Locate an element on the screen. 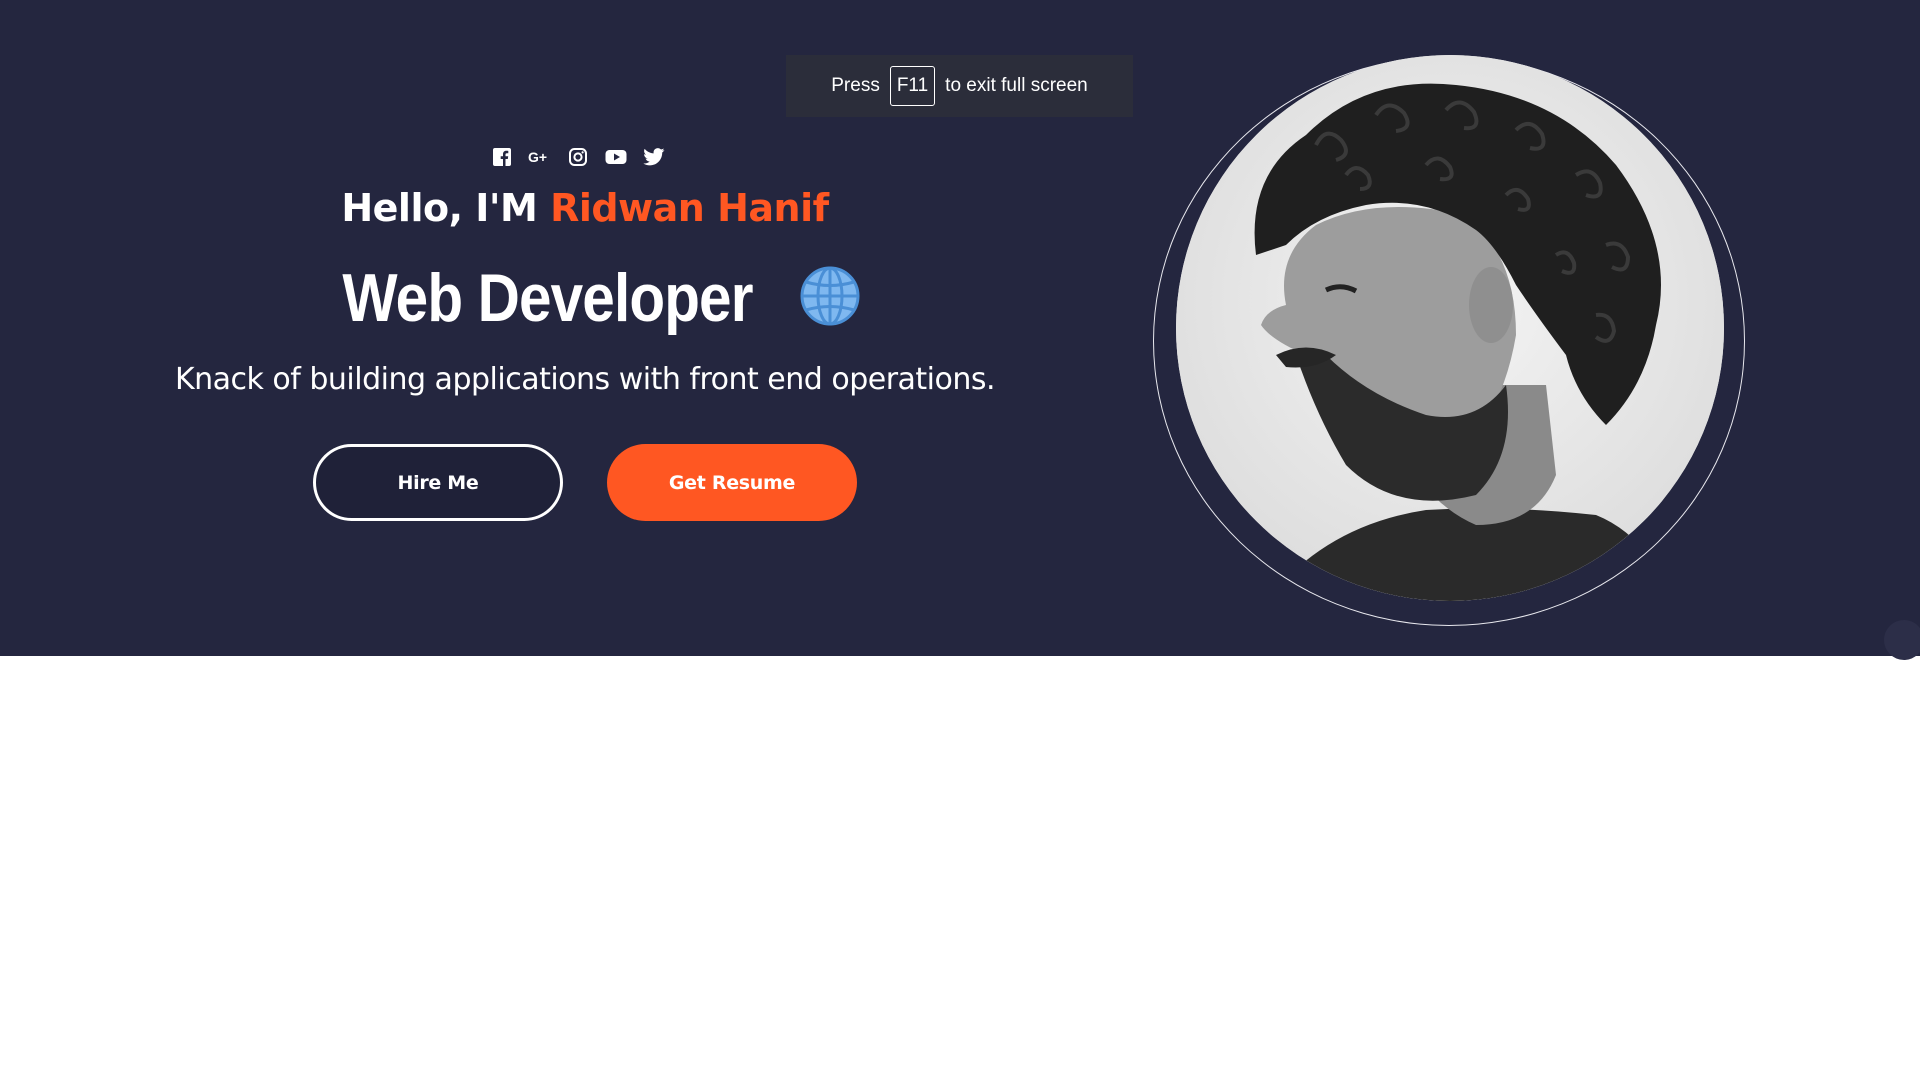  svg-text: G+ is located at coordinates (537, 157).